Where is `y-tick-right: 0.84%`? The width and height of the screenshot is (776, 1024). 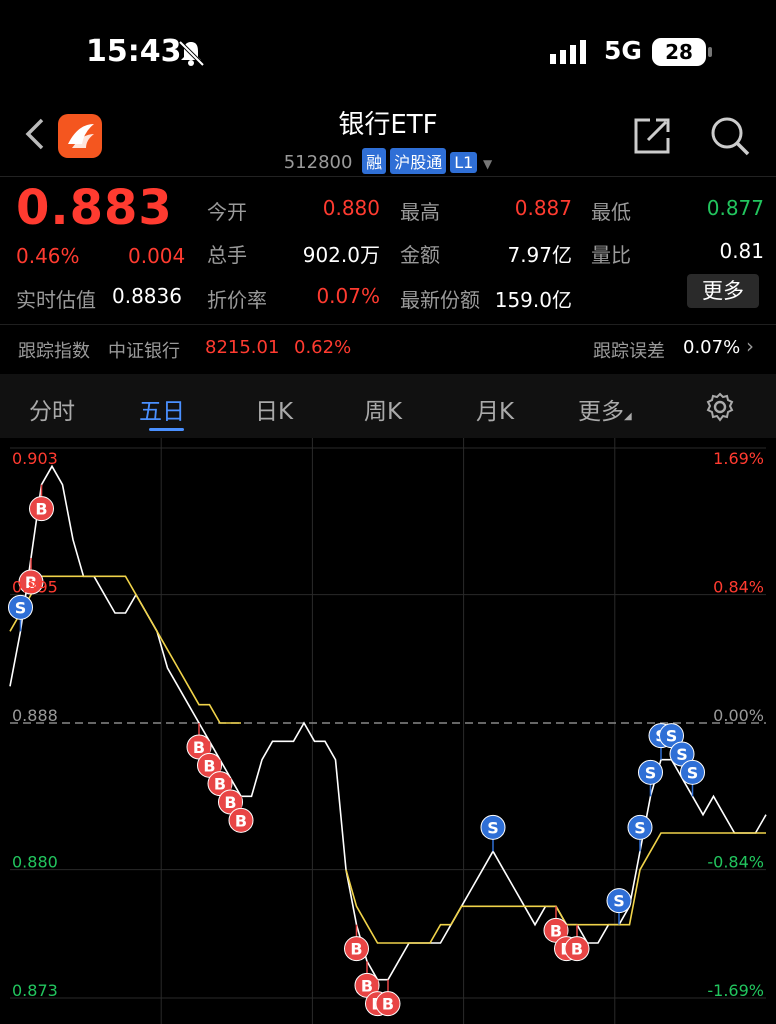 y-tick-right: 0.84% is located at coordinates (738, 587).